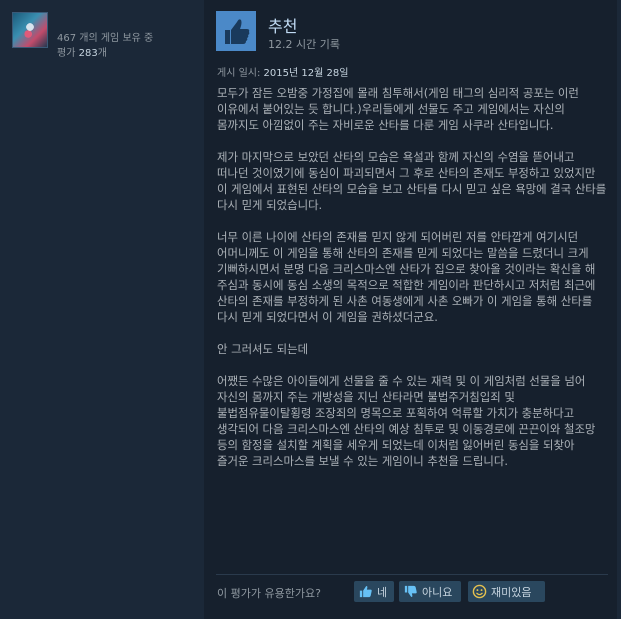 This screenshot has height=619, width=621. I want to click on divider, so click(412, 574).